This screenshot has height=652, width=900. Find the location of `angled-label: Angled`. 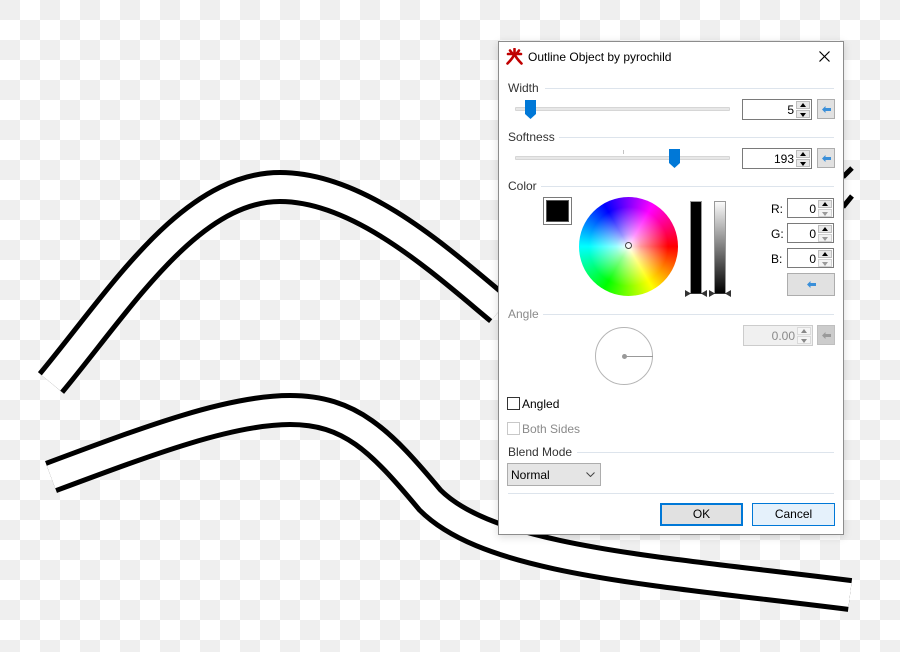

angled-label: Angled is located at coordinates (540, 404).